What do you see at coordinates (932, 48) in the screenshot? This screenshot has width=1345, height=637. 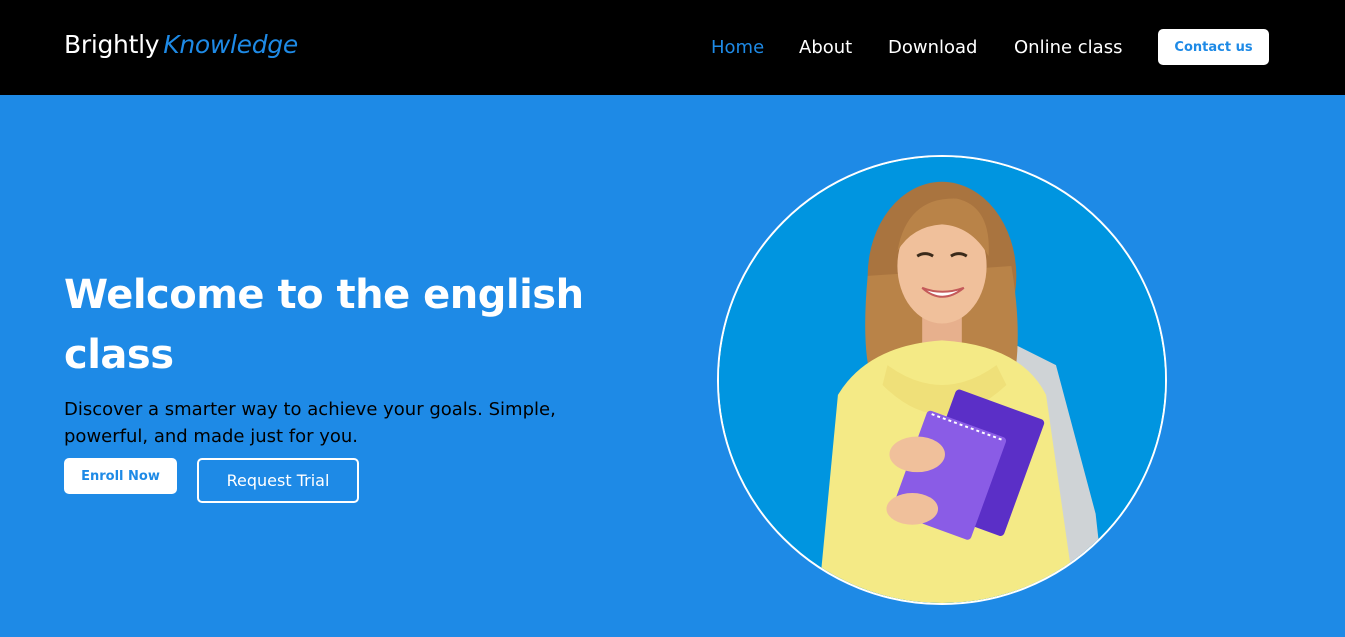 I see `nav-item-download: Download` at bounding box center [932, 48].